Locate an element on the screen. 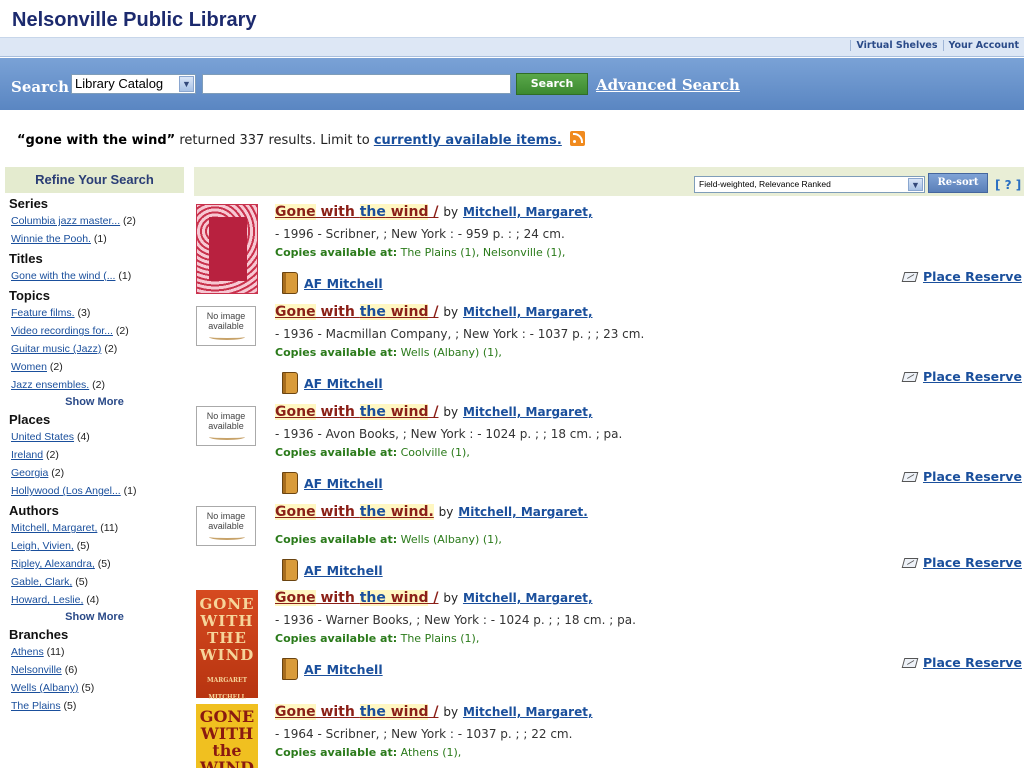 Image resolution: width=1024 pixels, height=768 pixels. facet-count: (4) is located at coordinates (93, 600).